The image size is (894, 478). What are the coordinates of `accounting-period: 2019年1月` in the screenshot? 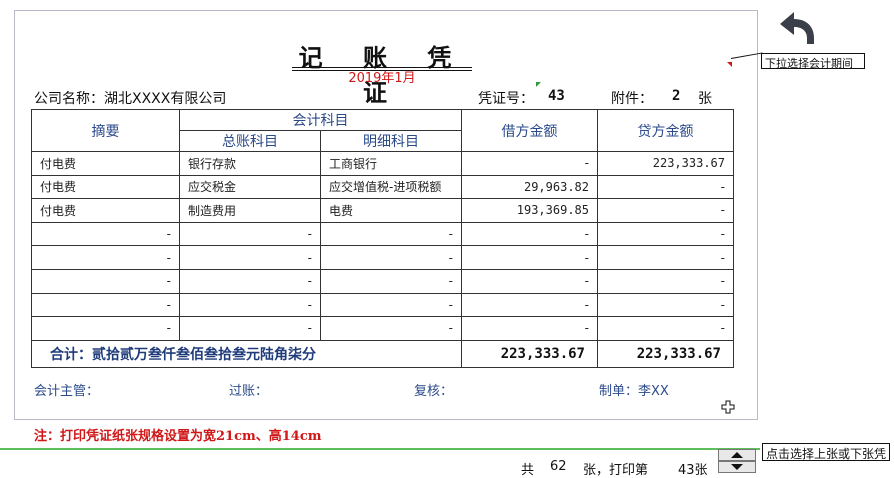 It's located at (382, 76).